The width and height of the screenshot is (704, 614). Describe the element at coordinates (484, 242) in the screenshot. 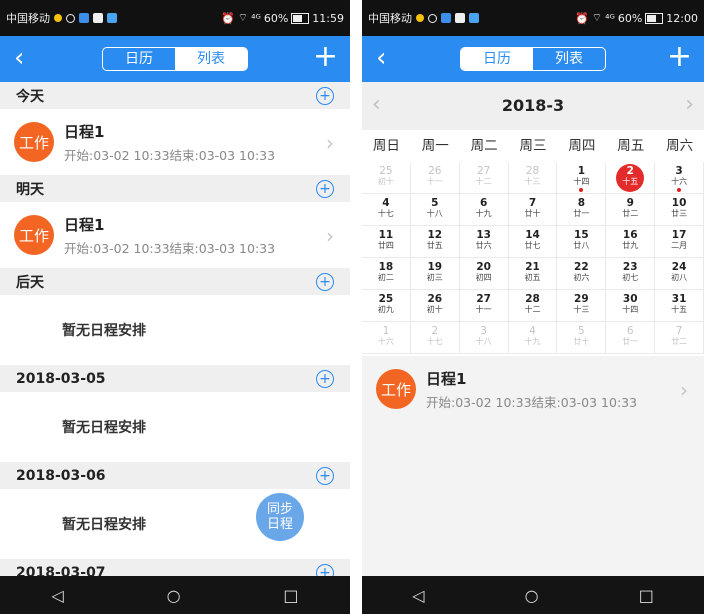

I see `calendar-day: 13 廿六` at that location.